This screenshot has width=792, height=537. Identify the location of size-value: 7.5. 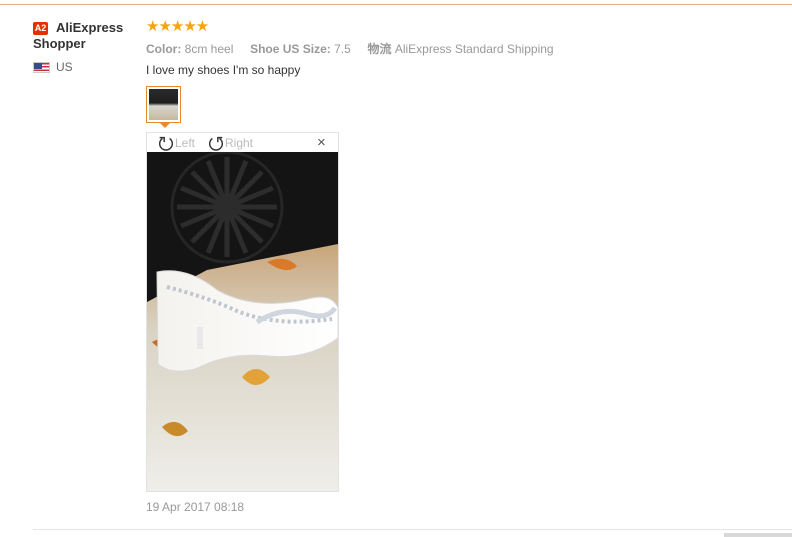
(342, 49).